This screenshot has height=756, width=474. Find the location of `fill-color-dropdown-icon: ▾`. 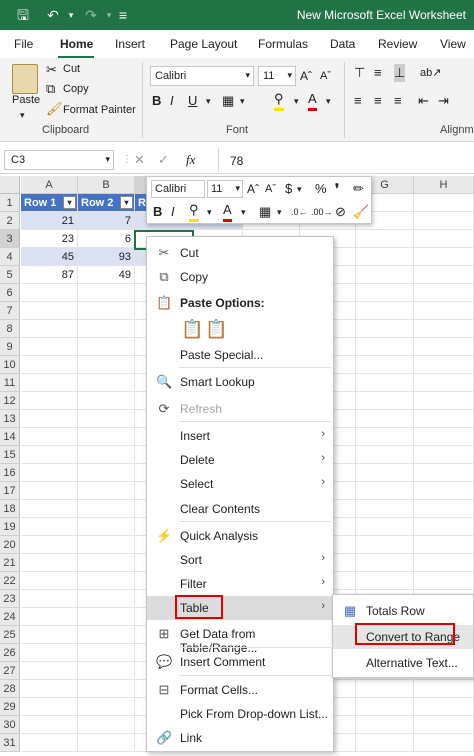

fill-color-dropdown-icon: ▾ is located at coordinates (209, 212).